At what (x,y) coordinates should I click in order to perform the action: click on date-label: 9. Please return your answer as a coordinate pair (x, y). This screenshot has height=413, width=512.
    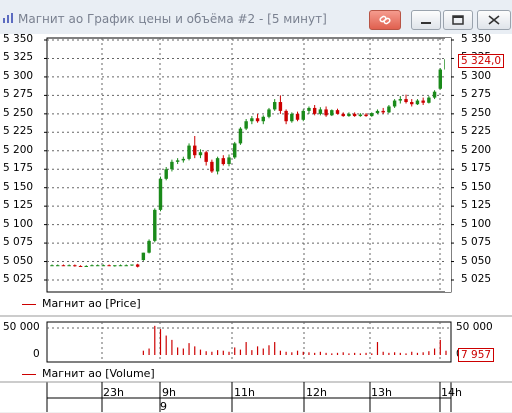
    Looking at the image, I should click on (163, 406).